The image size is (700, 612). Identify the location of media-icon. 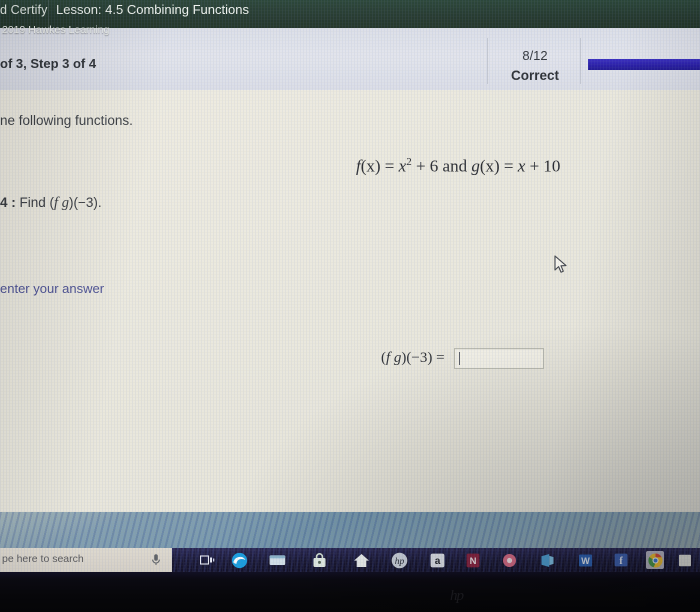
(509, 560).